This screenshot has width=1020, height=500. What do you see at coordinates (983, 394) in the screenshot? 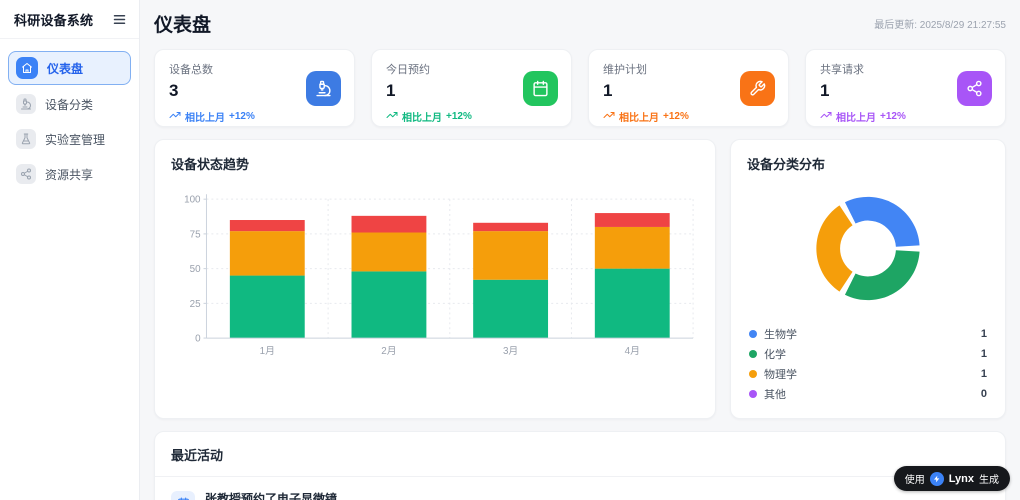
I see `legend-value: 0` at bounding box center [983, 394].